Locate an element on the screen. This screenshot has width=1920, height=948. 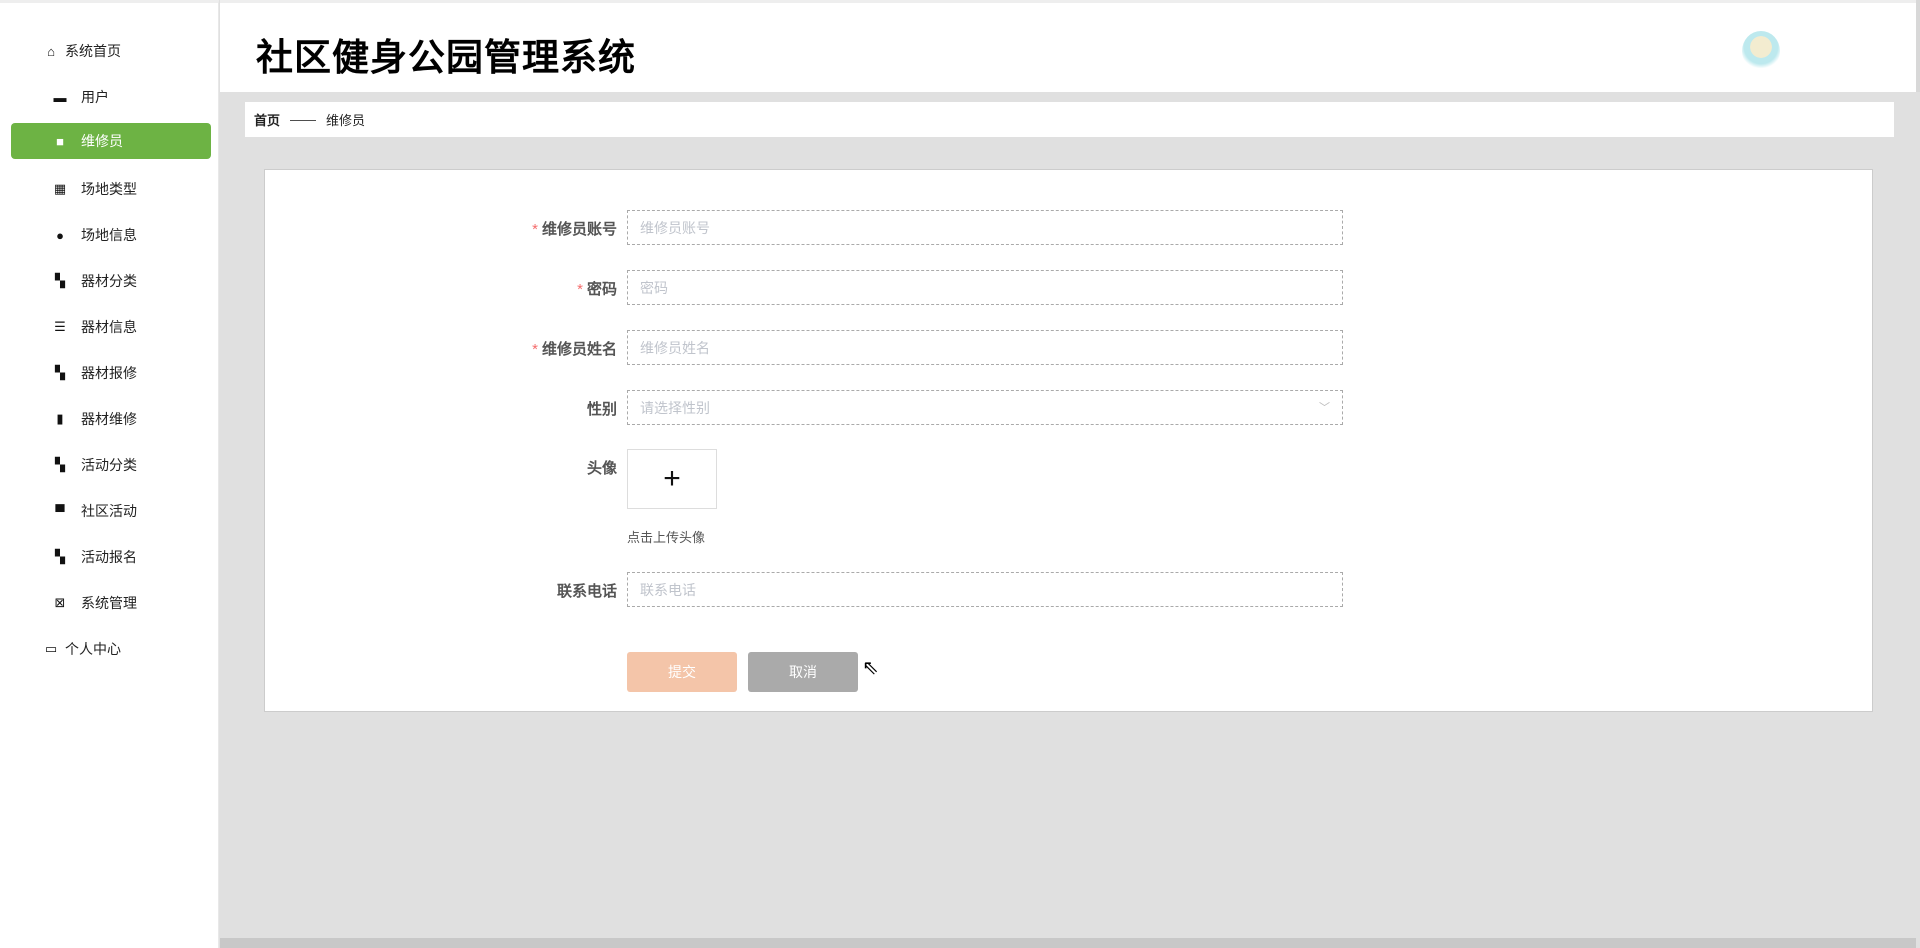
sidebar-item-community-activity: ▀ 社区活动 is located at coordinates (111, 511).